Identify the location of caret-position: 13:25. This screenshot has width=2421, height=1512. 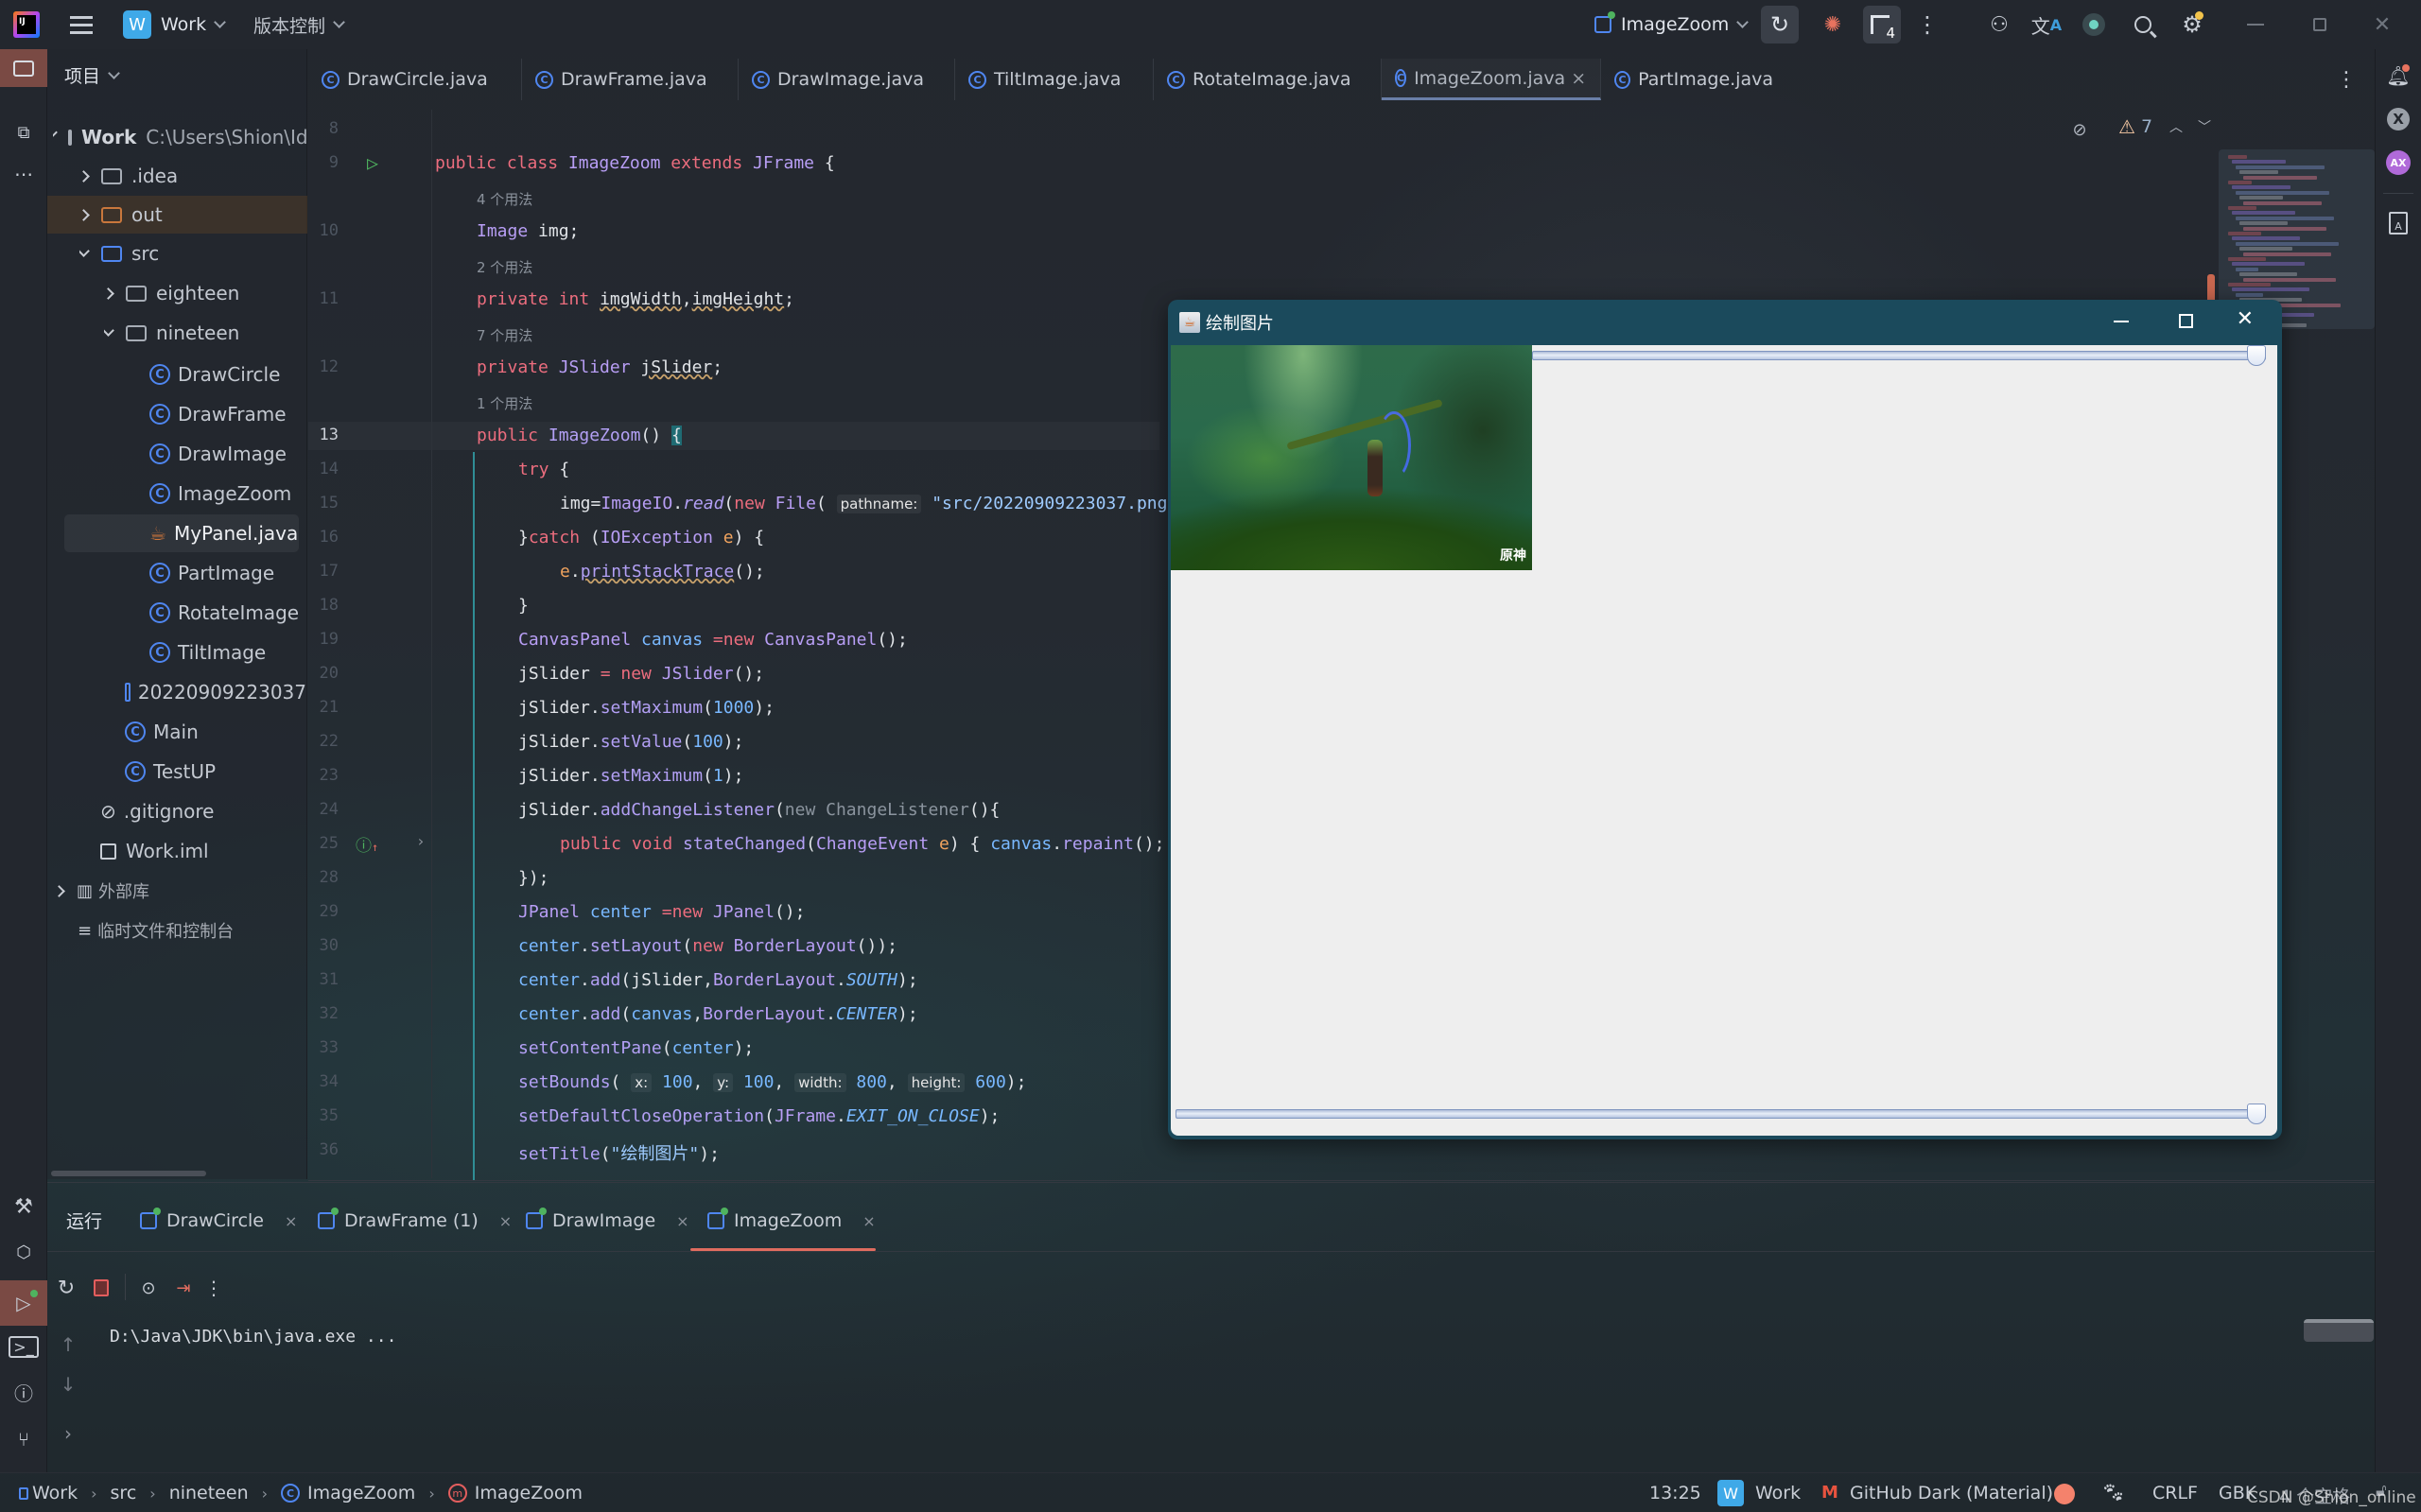
(1675, 1493).